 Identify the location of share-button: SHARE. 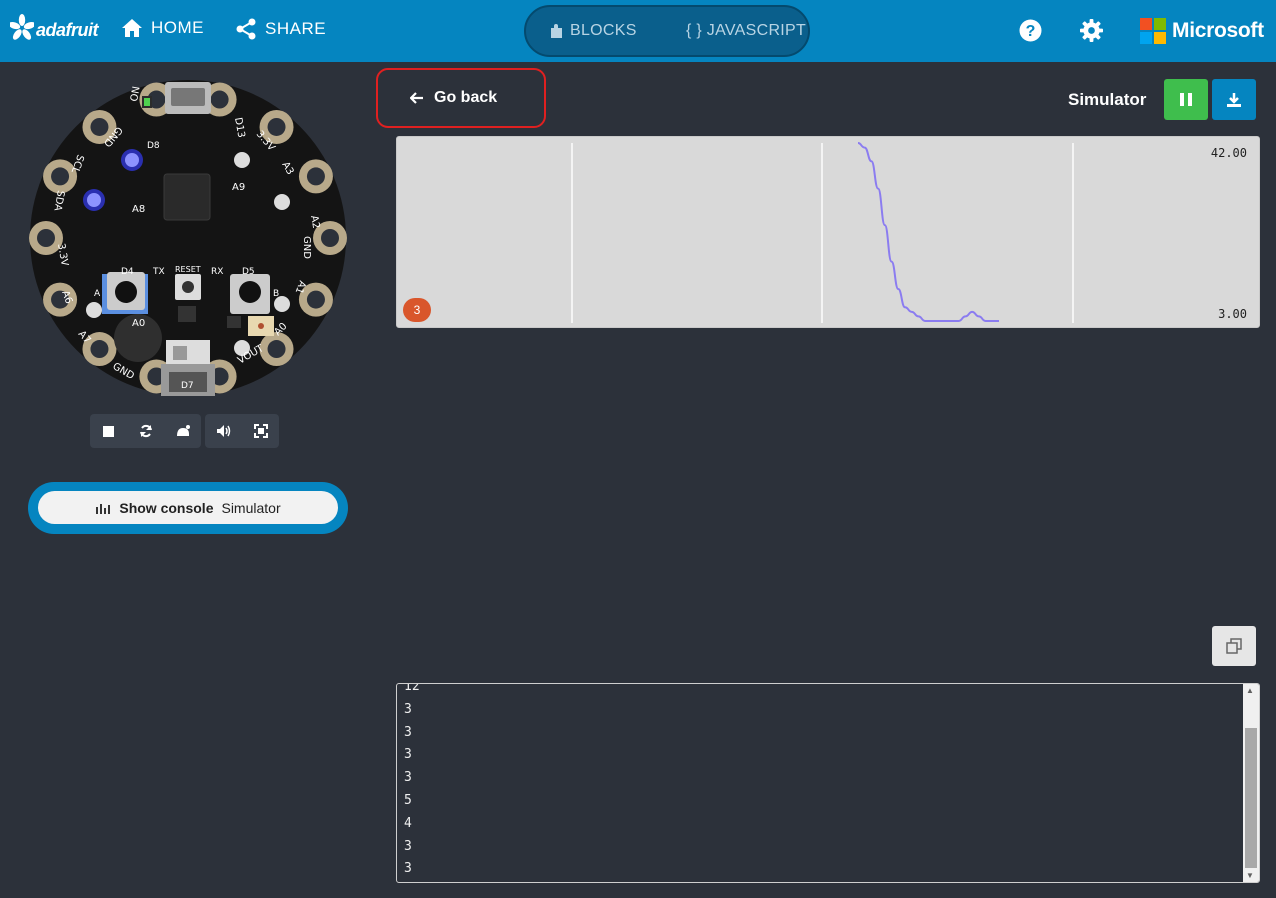
(280, 29).